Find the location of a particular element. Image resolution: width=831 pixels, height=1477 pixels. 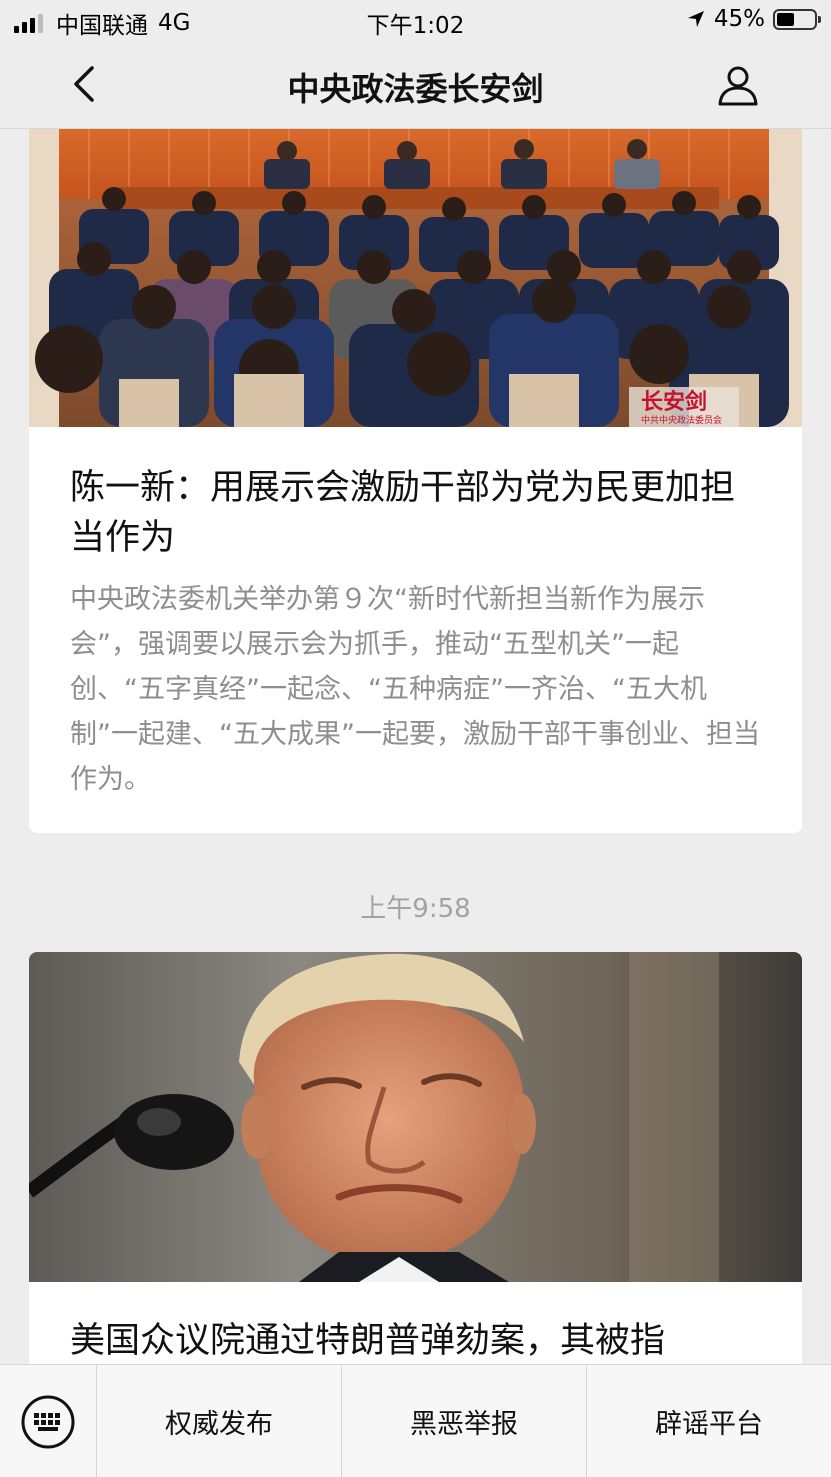

bottom-menu: 权威发布 黑恶举报 辟谣平台 is located at coordinates (415, 1420).